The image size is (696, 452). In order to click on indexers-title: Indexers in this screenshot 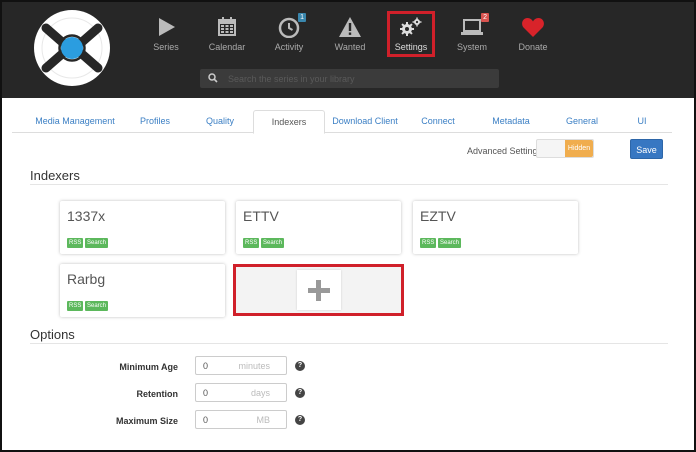, I will do `click(55, 175)`.